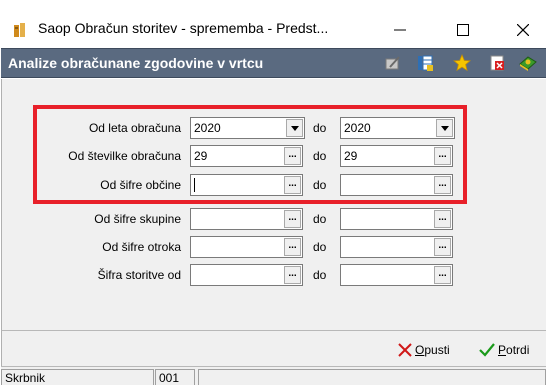  I want to click on cancel-button: Opusti, so click(424, 350).